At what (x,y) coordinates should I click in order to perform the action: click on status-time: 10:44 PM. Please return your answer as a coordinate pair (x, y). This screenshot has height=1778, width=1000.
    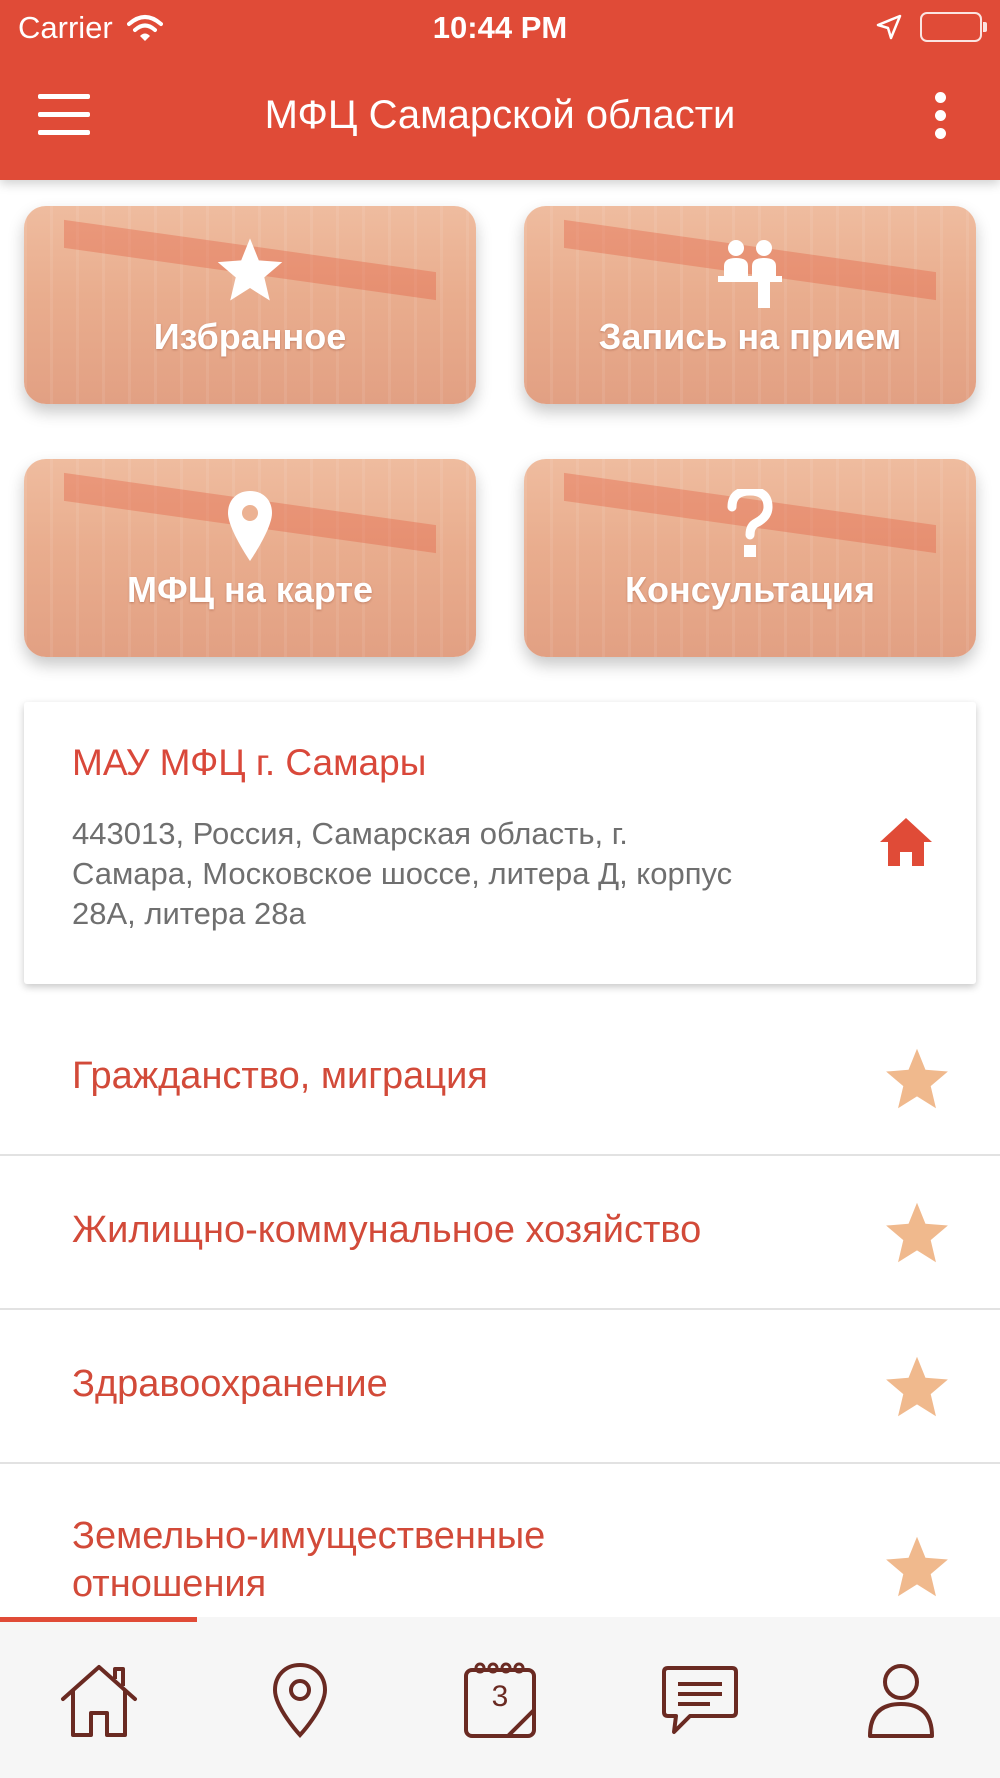
    Looking at the image, I should click on (500, 27).